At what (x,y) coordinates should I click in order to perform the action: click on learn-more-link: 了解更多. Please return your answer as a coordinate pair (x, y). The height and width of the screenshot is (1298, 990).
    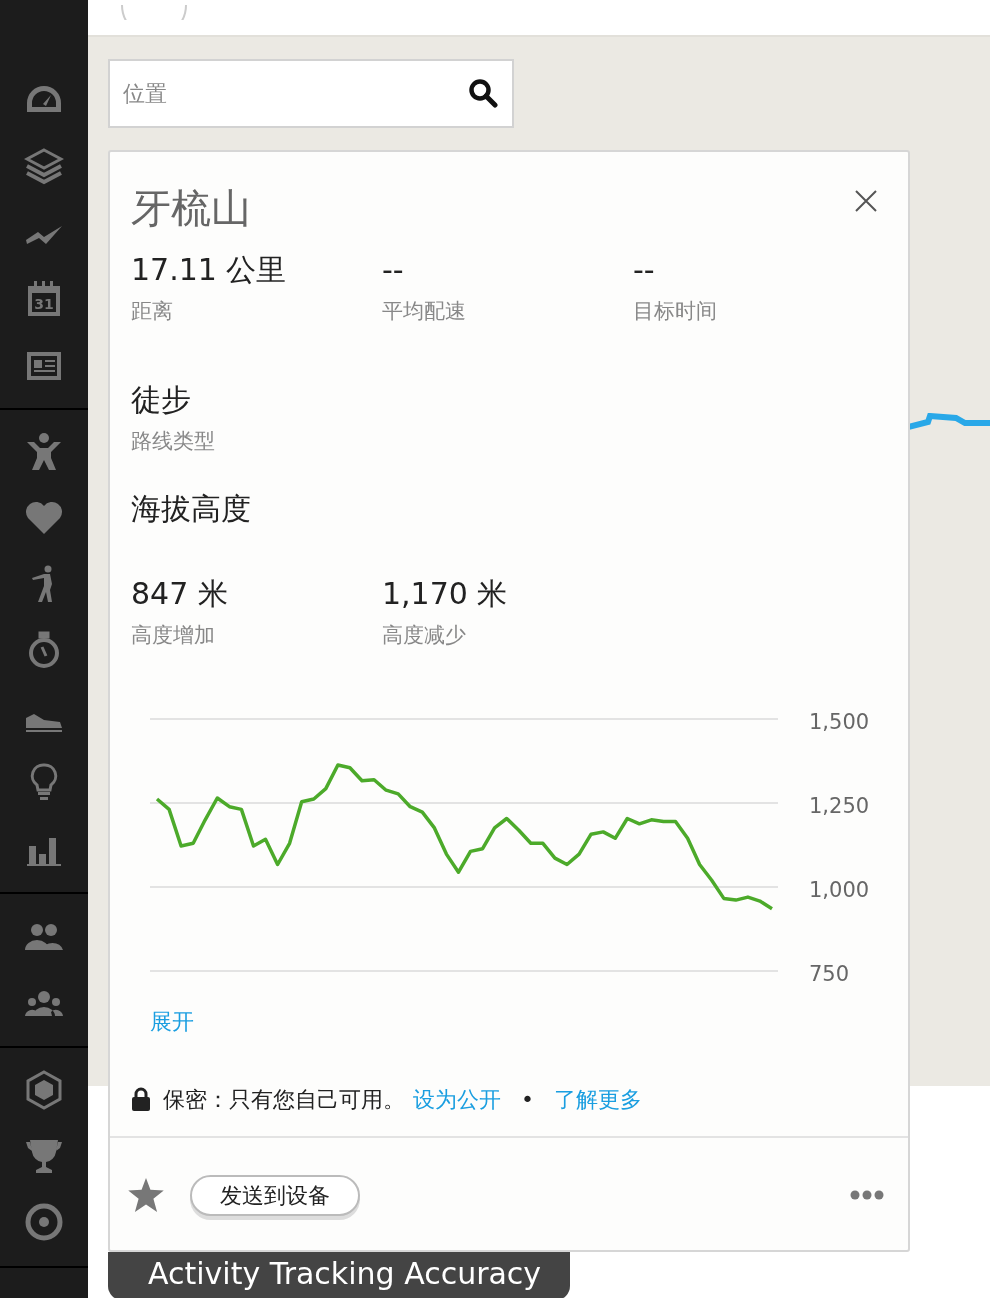
    Looking at the image, I should click on (598, 1099).